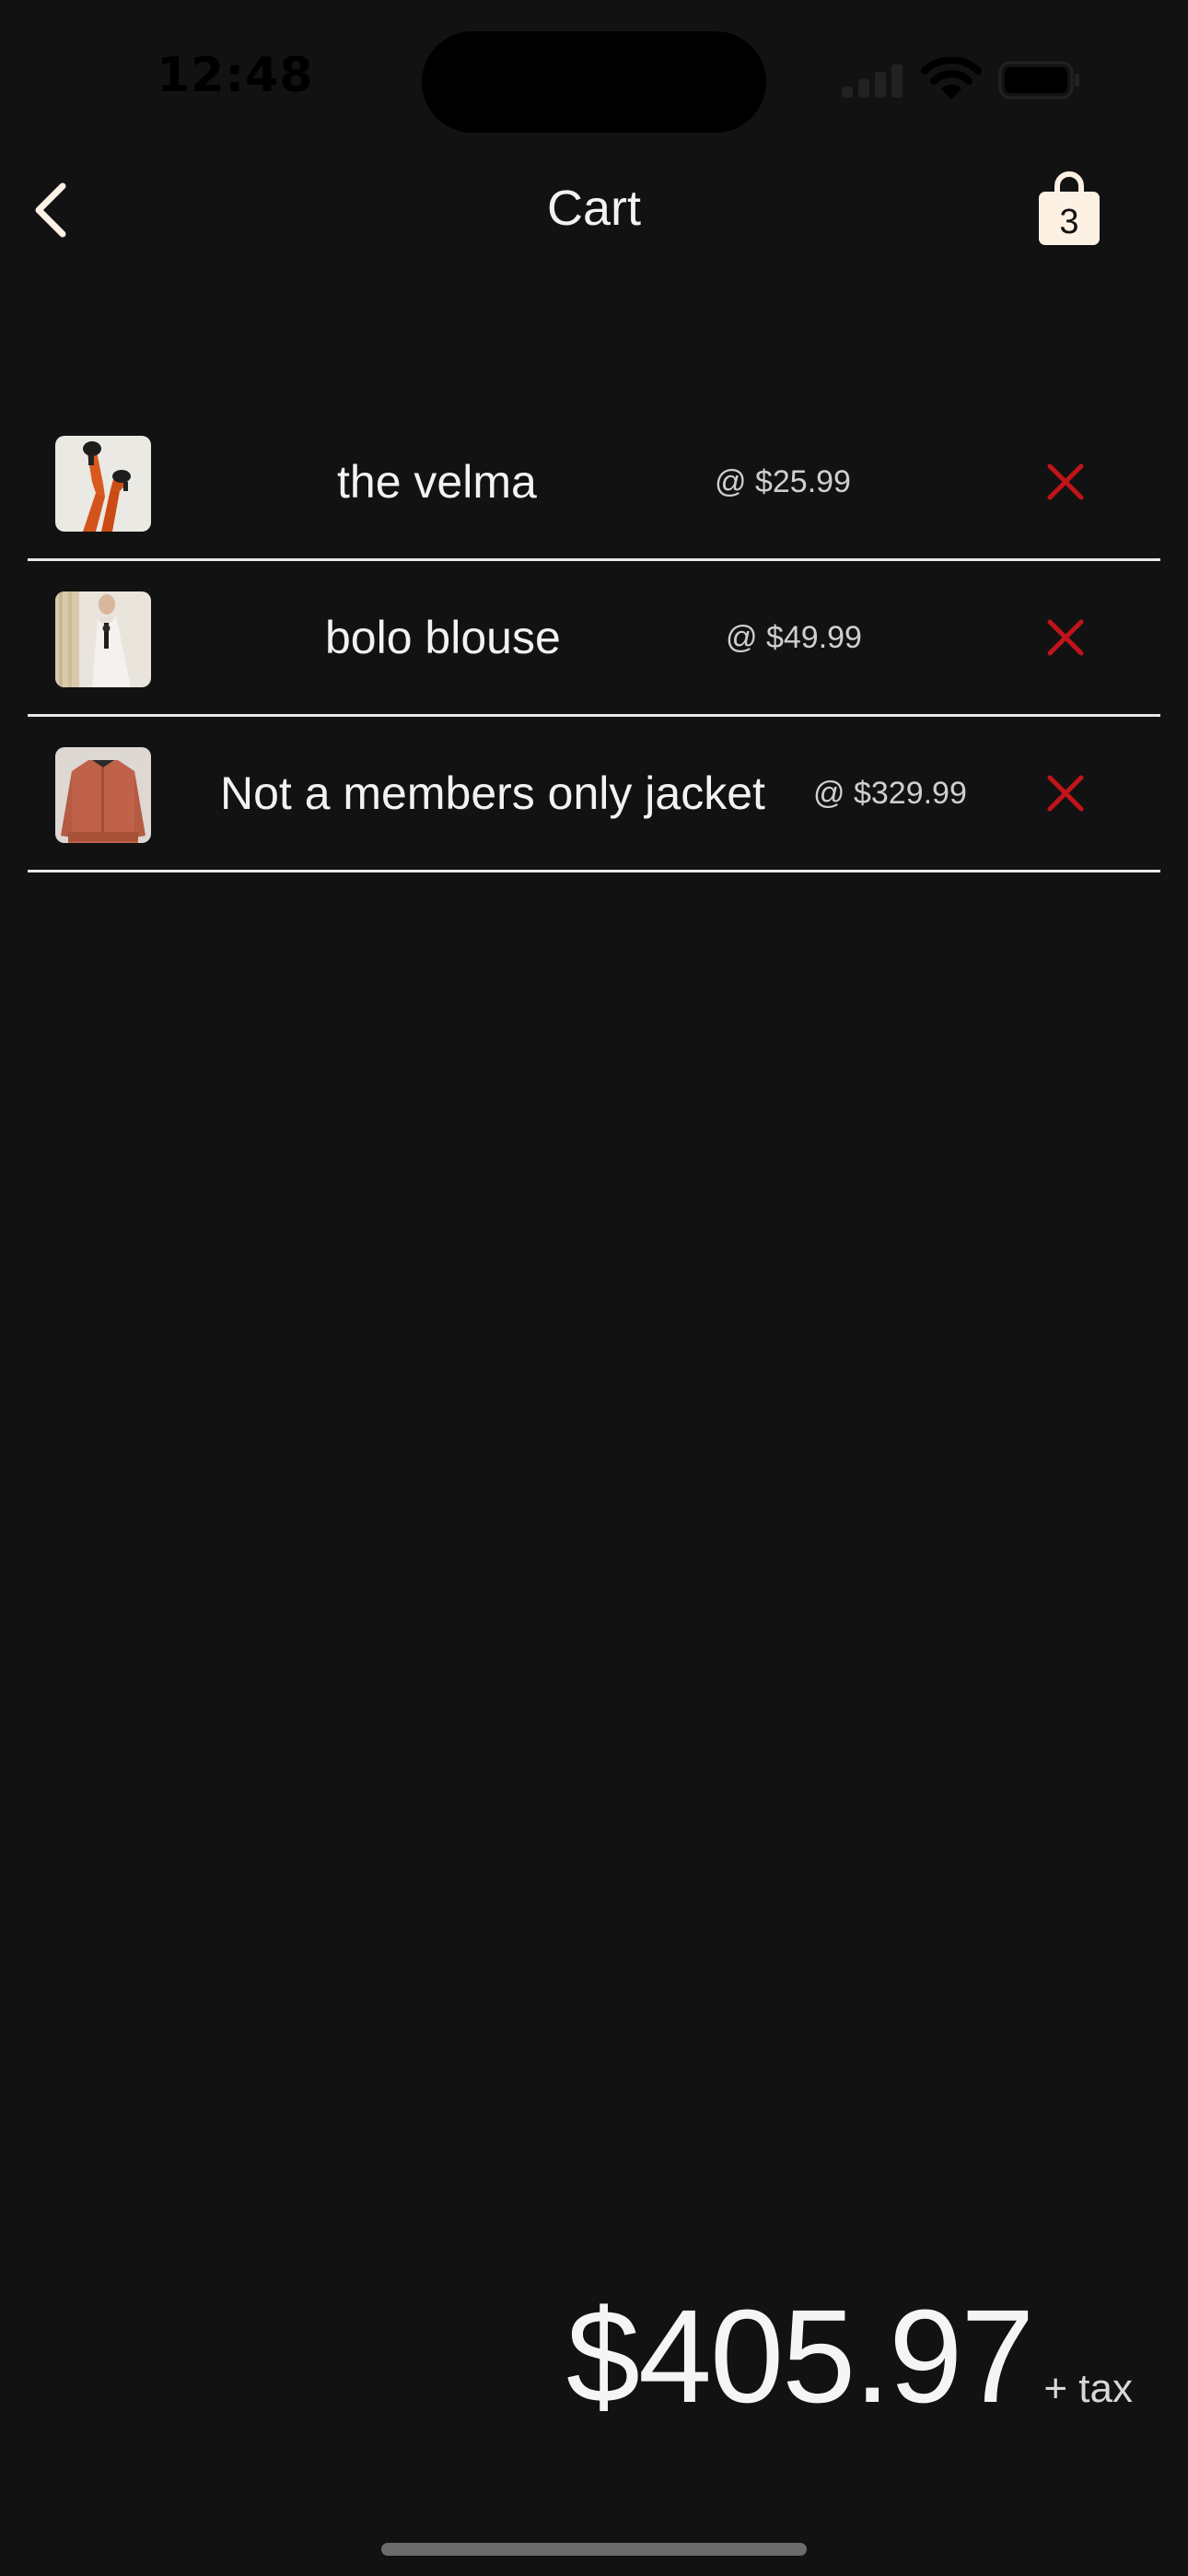  I want to click on cart-item-row: Not a members only jacket @ $329.99, so click(594, 795).